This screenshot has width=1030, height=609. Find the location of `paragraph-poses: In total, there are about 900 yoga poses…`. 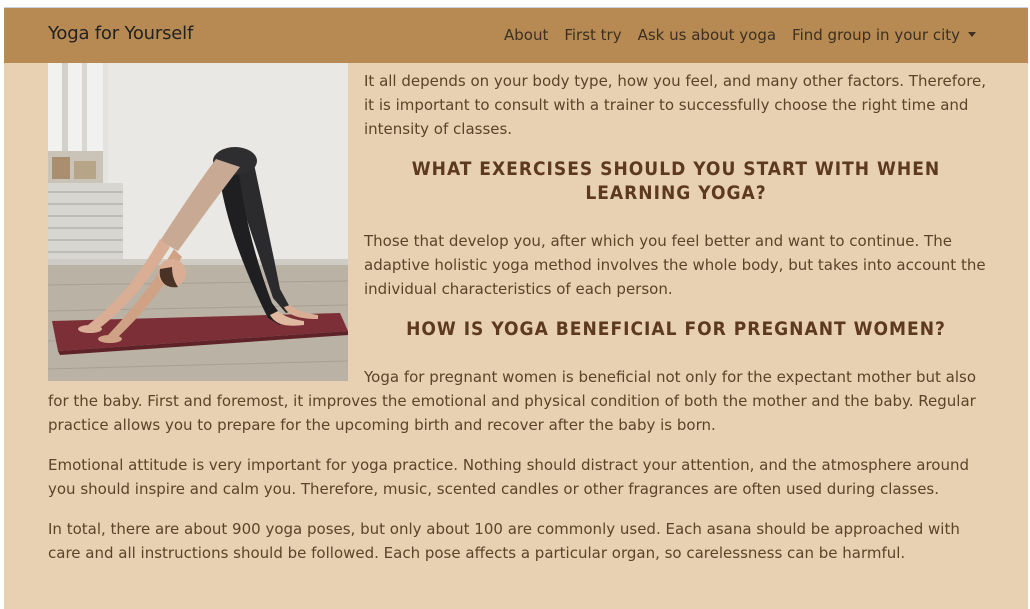

paragraph-poses: In total, there are about 900 yoga poses… is located at coordinates (504, 541).